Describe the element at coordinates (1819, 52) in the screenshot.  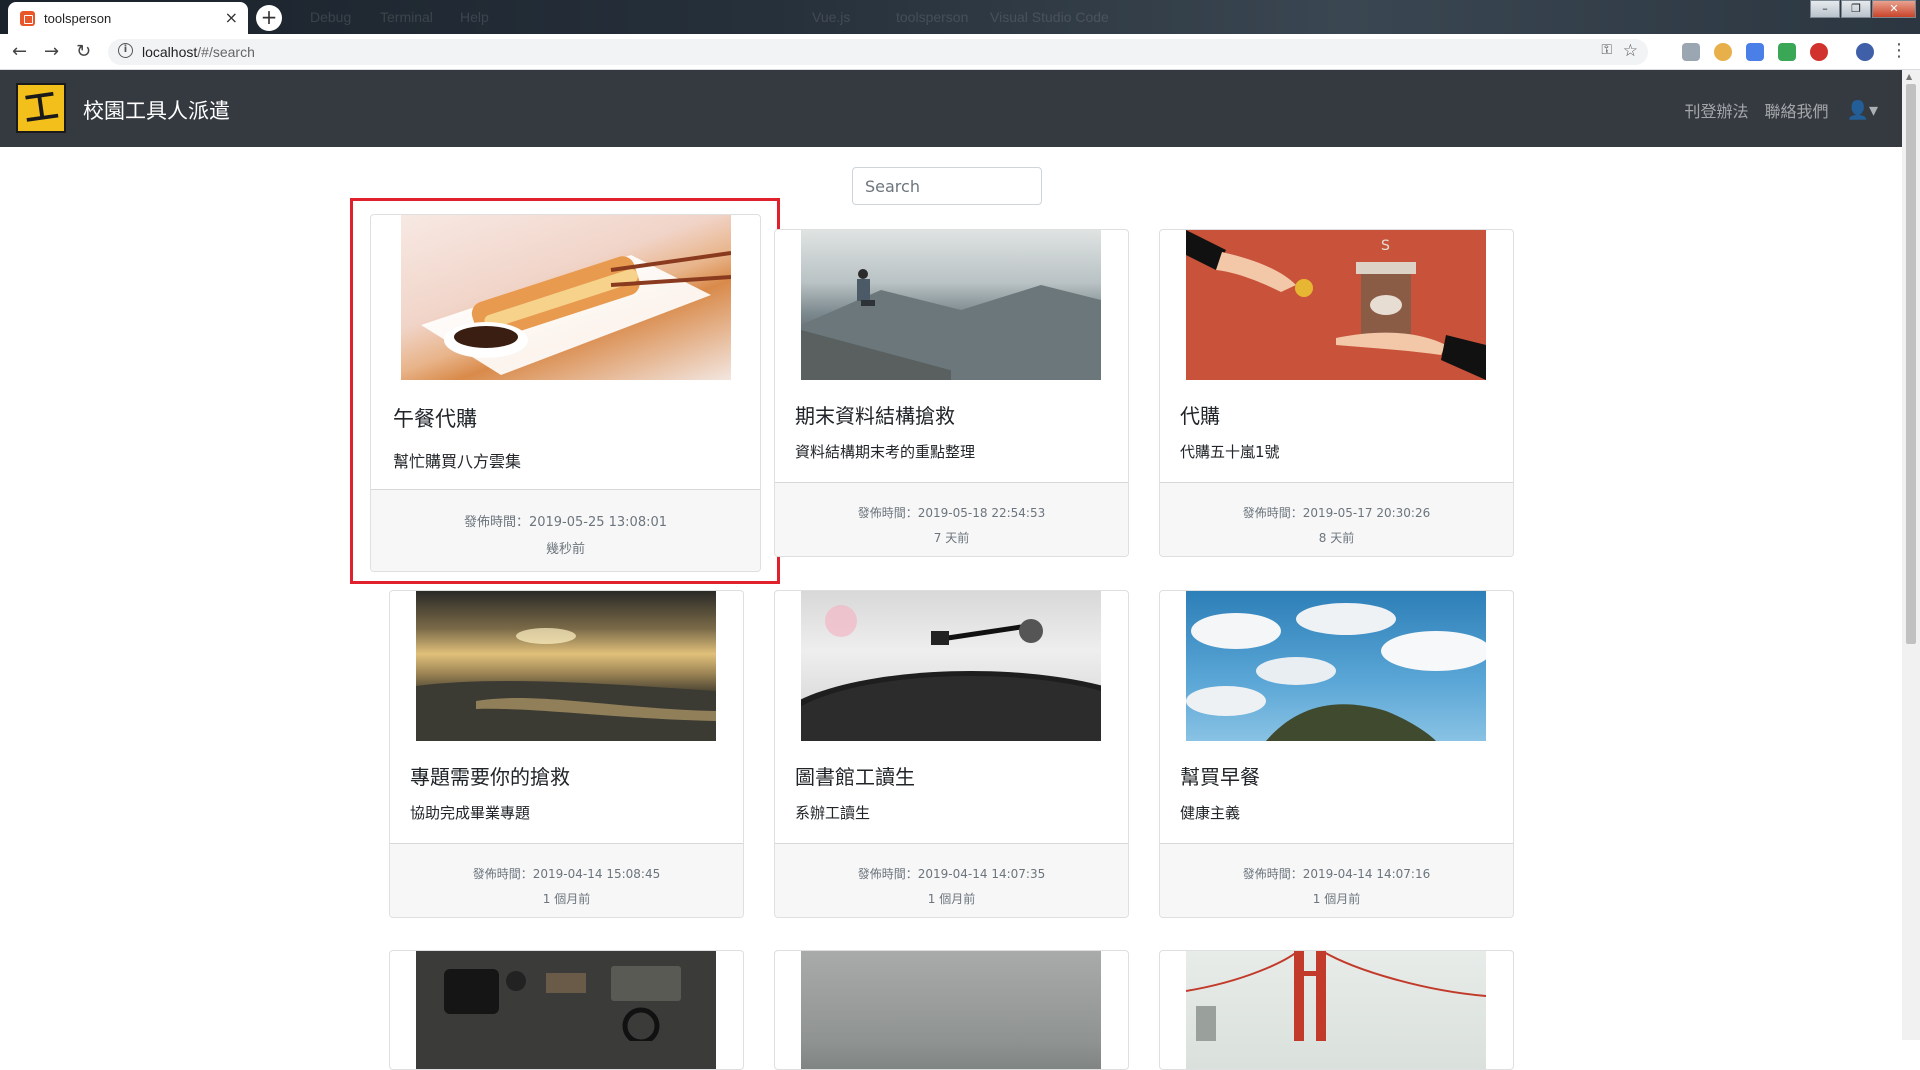
I see `adblock-icon` at that location.